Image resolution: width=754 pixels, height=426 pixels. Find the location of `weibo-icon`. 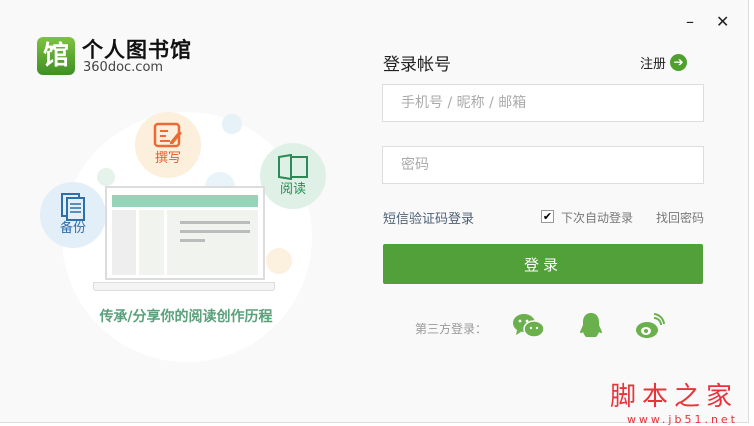

weibo-icon is located at coordinates (650, 328).